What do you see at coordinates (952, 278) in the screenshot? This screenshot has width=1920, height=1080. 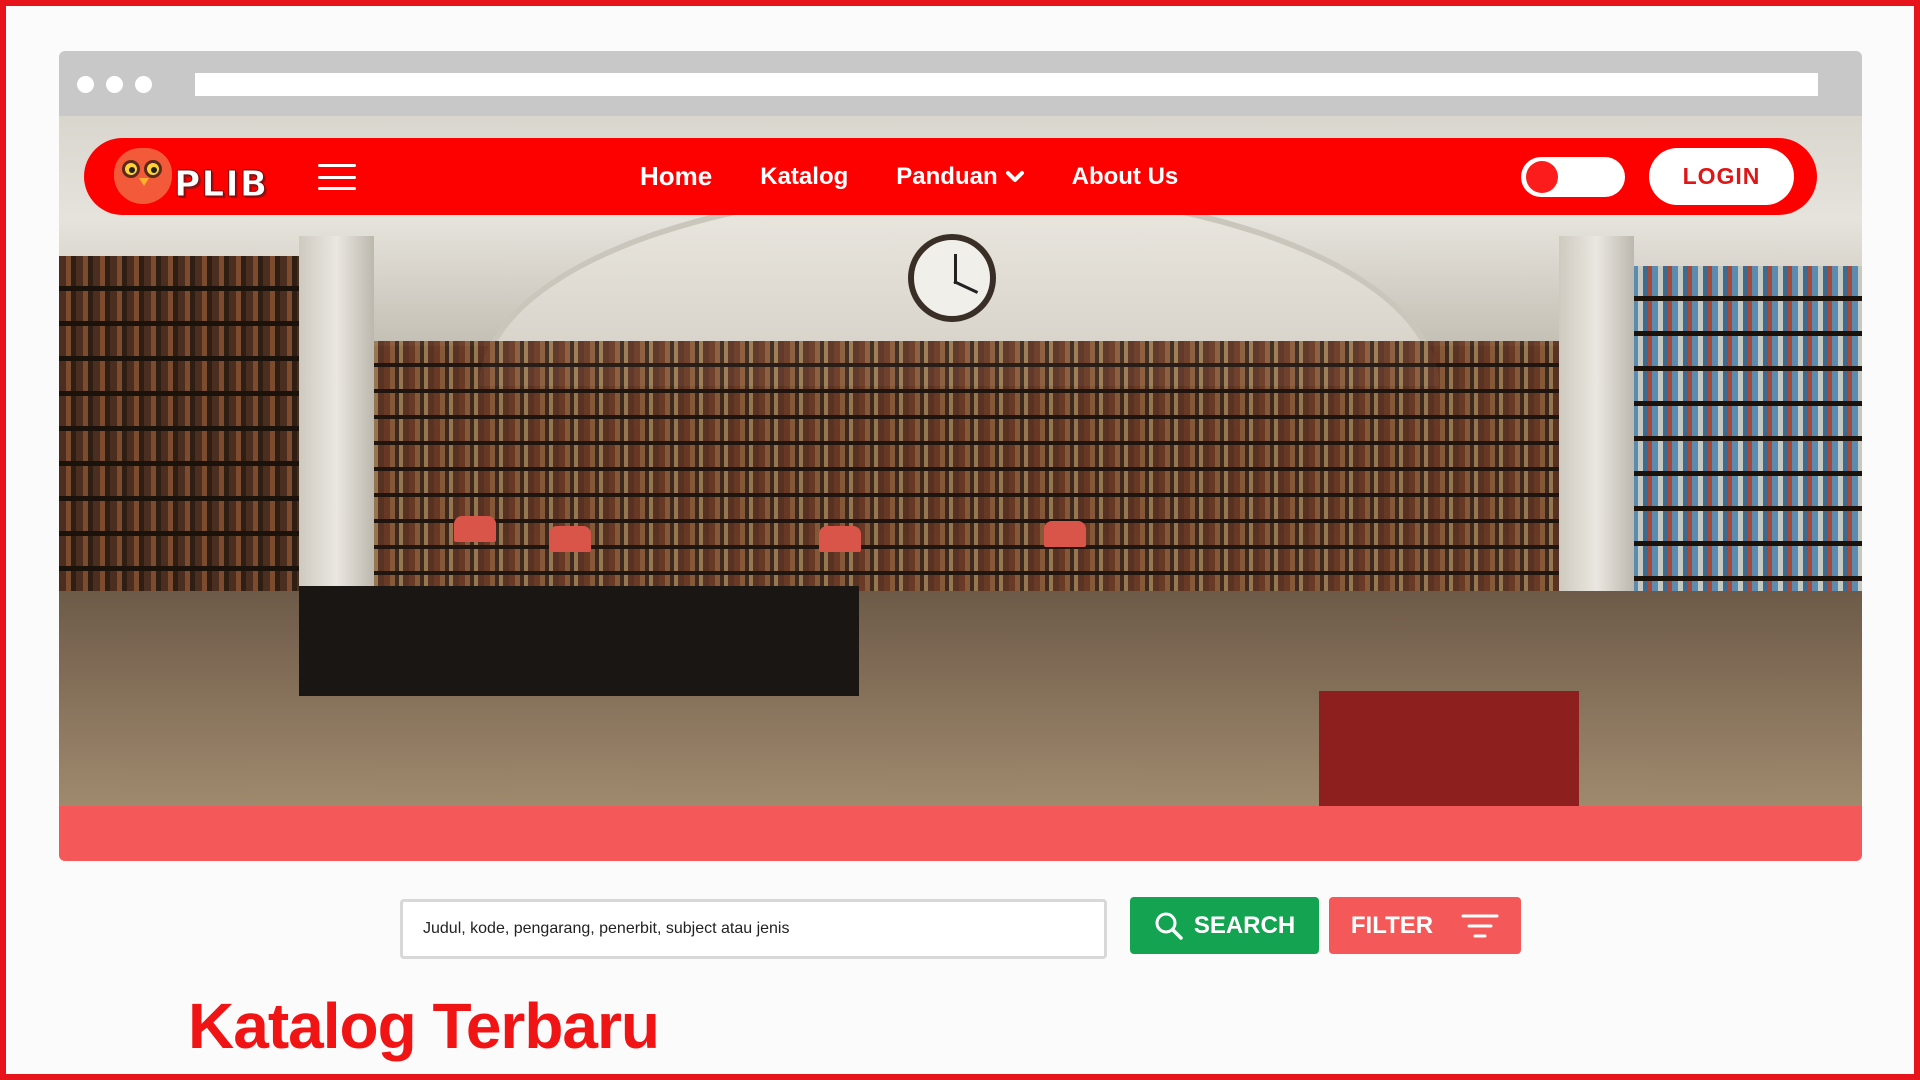 I see `clock-icon` at bounding box center [952, 278].